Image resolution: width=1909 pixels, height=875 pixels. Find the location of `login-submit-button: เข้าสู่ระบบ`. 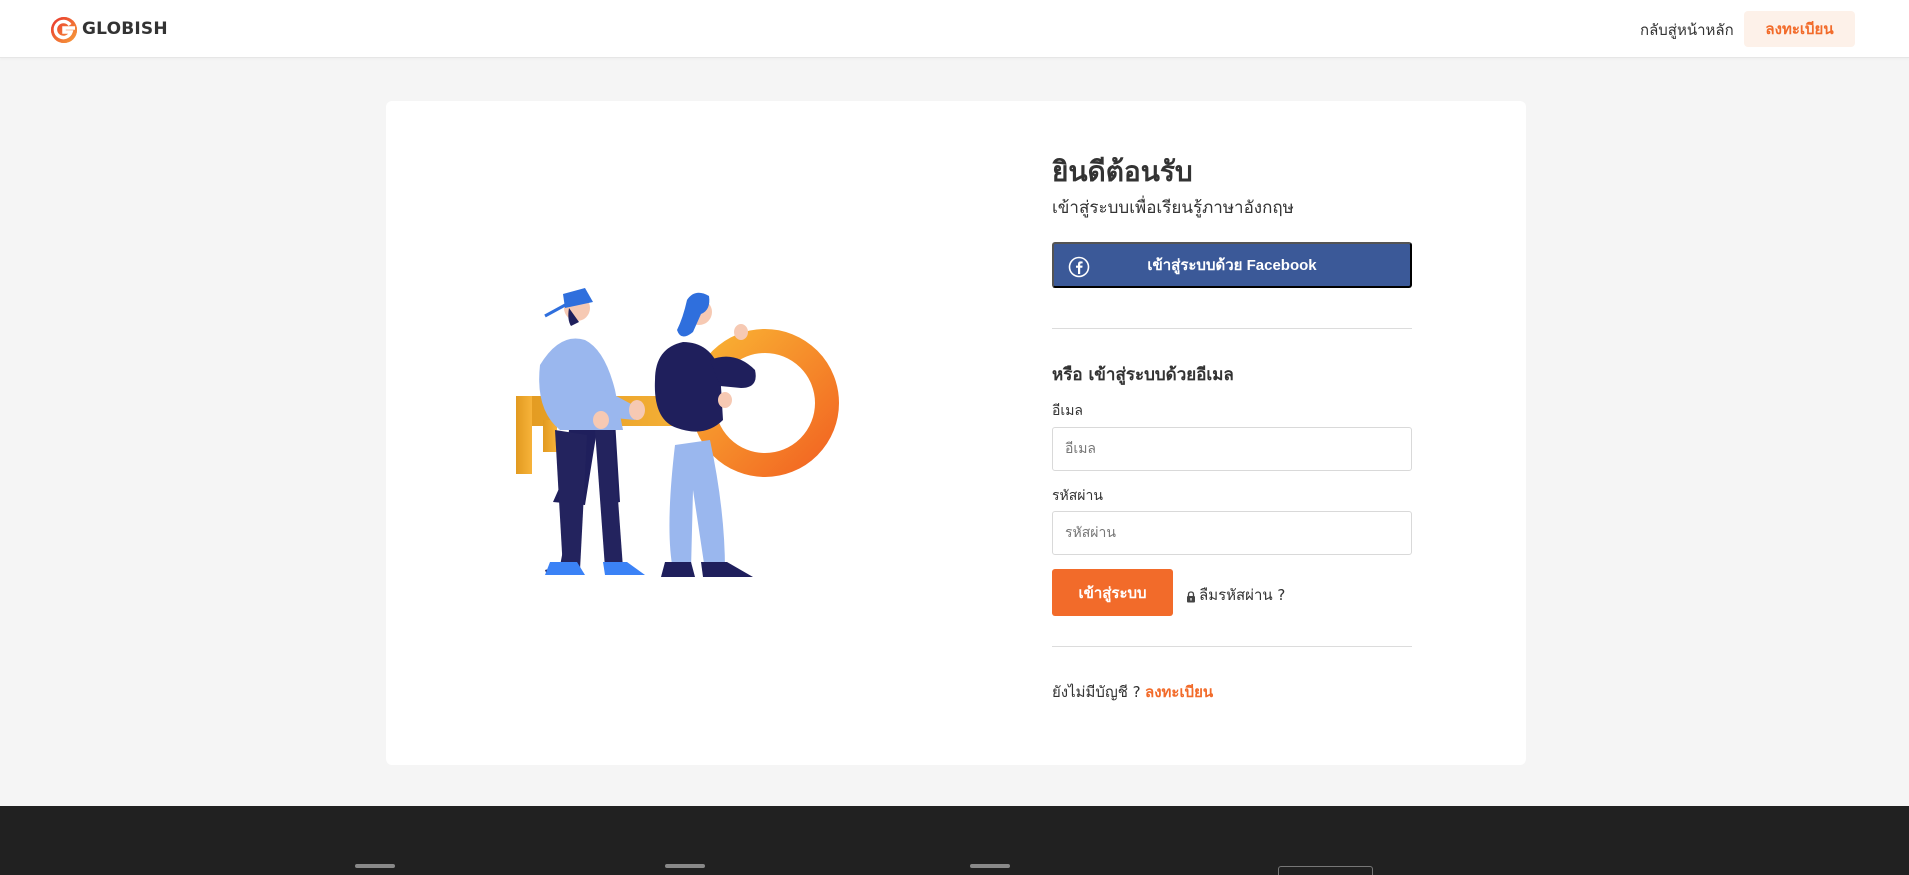

login-submit-button: เข้าสู่ระบบ is located at coordinates (1112, 592).